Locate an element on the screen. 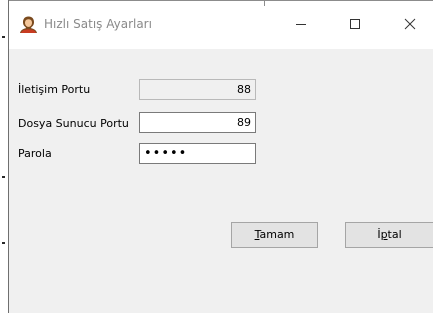  maximize-icon is located at coordinates (355, 24).